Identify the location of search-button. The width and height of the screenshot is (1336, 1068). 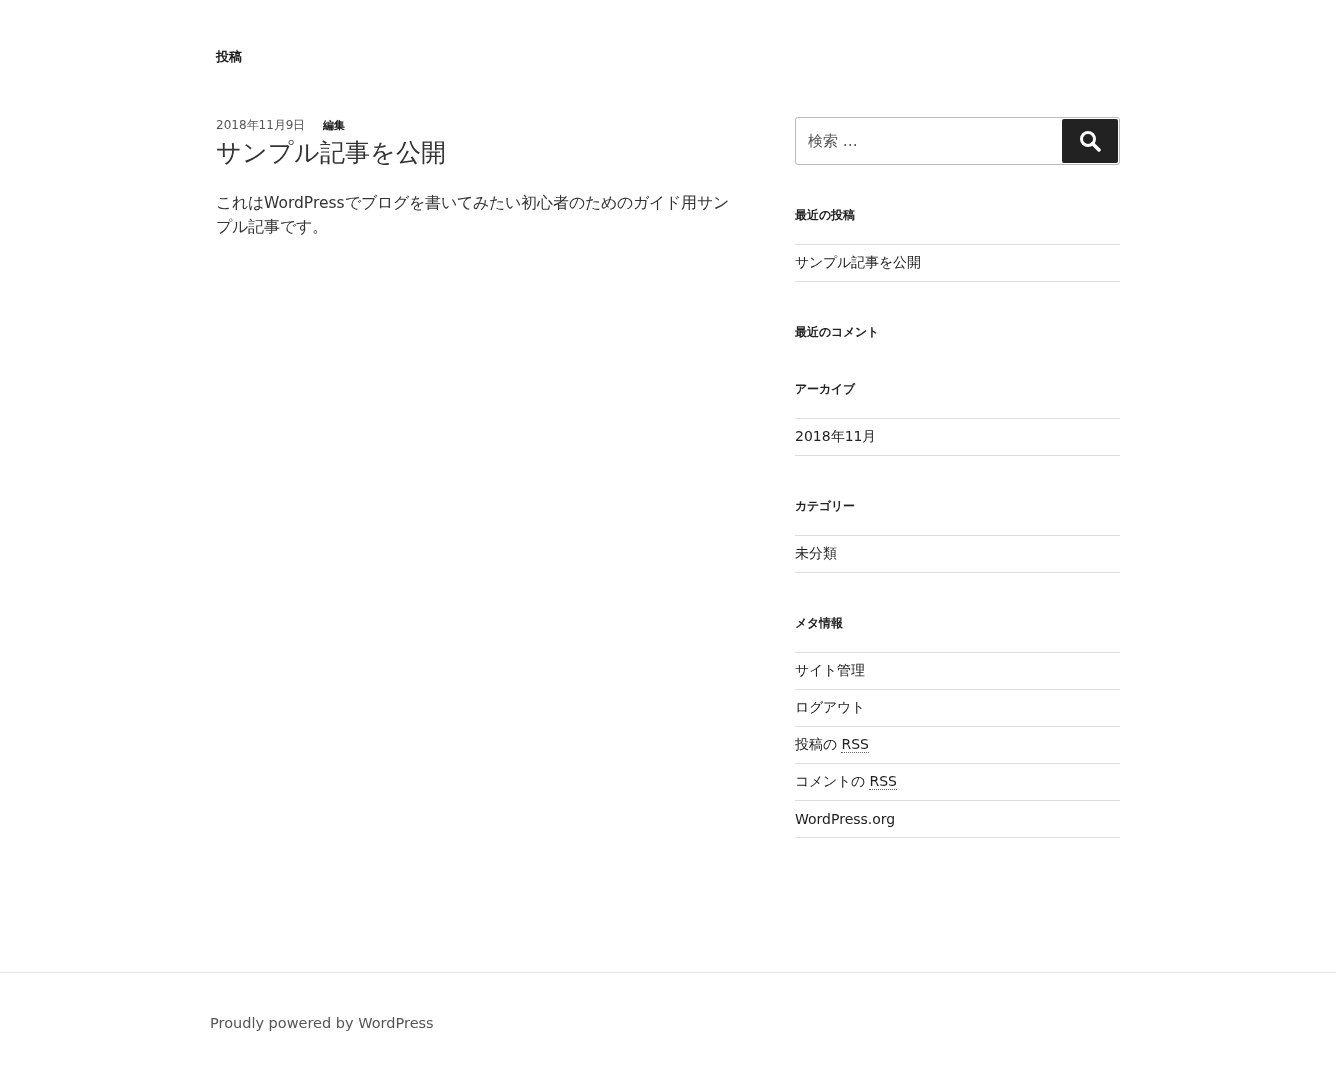
(1090, 141).